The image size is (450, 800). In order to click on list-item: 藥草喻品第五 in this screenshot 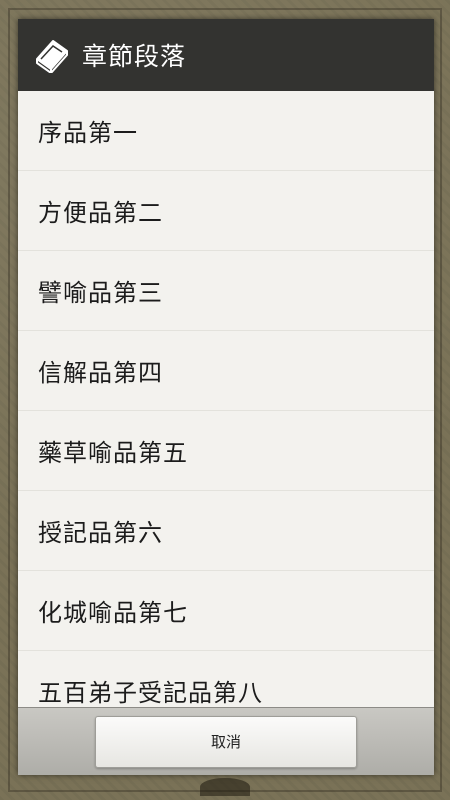, I will do `click(226, 451)`.